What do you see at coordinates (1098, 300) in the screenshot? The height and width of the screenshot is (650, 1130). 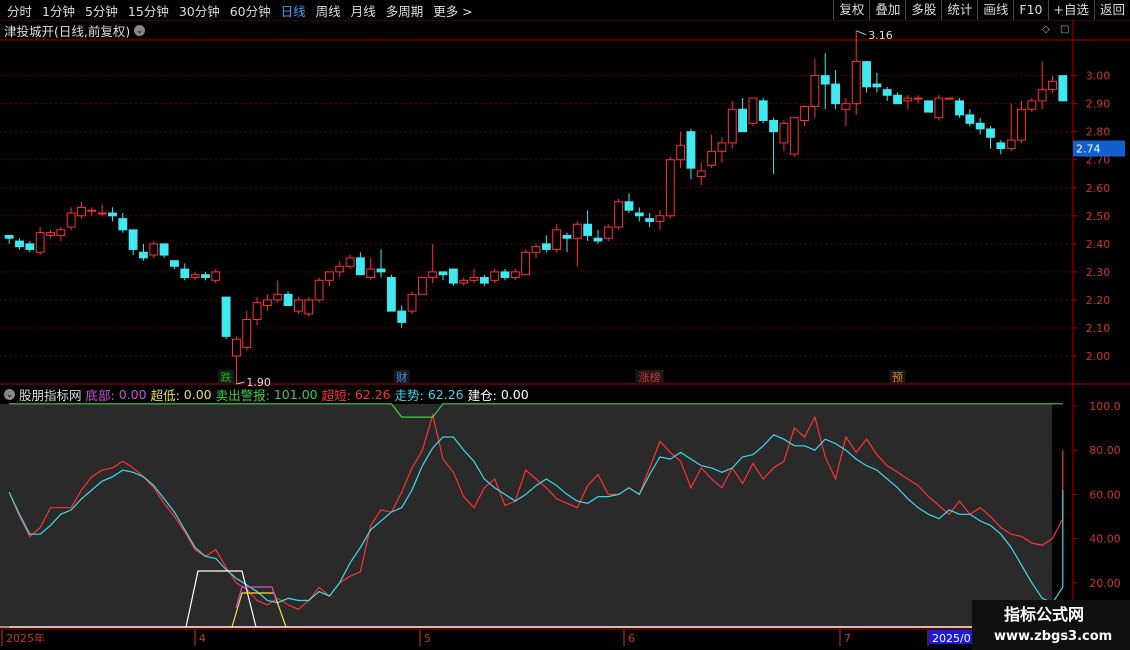 I see `price-tick-label: 2.20` at bounding box center [1098, 300].